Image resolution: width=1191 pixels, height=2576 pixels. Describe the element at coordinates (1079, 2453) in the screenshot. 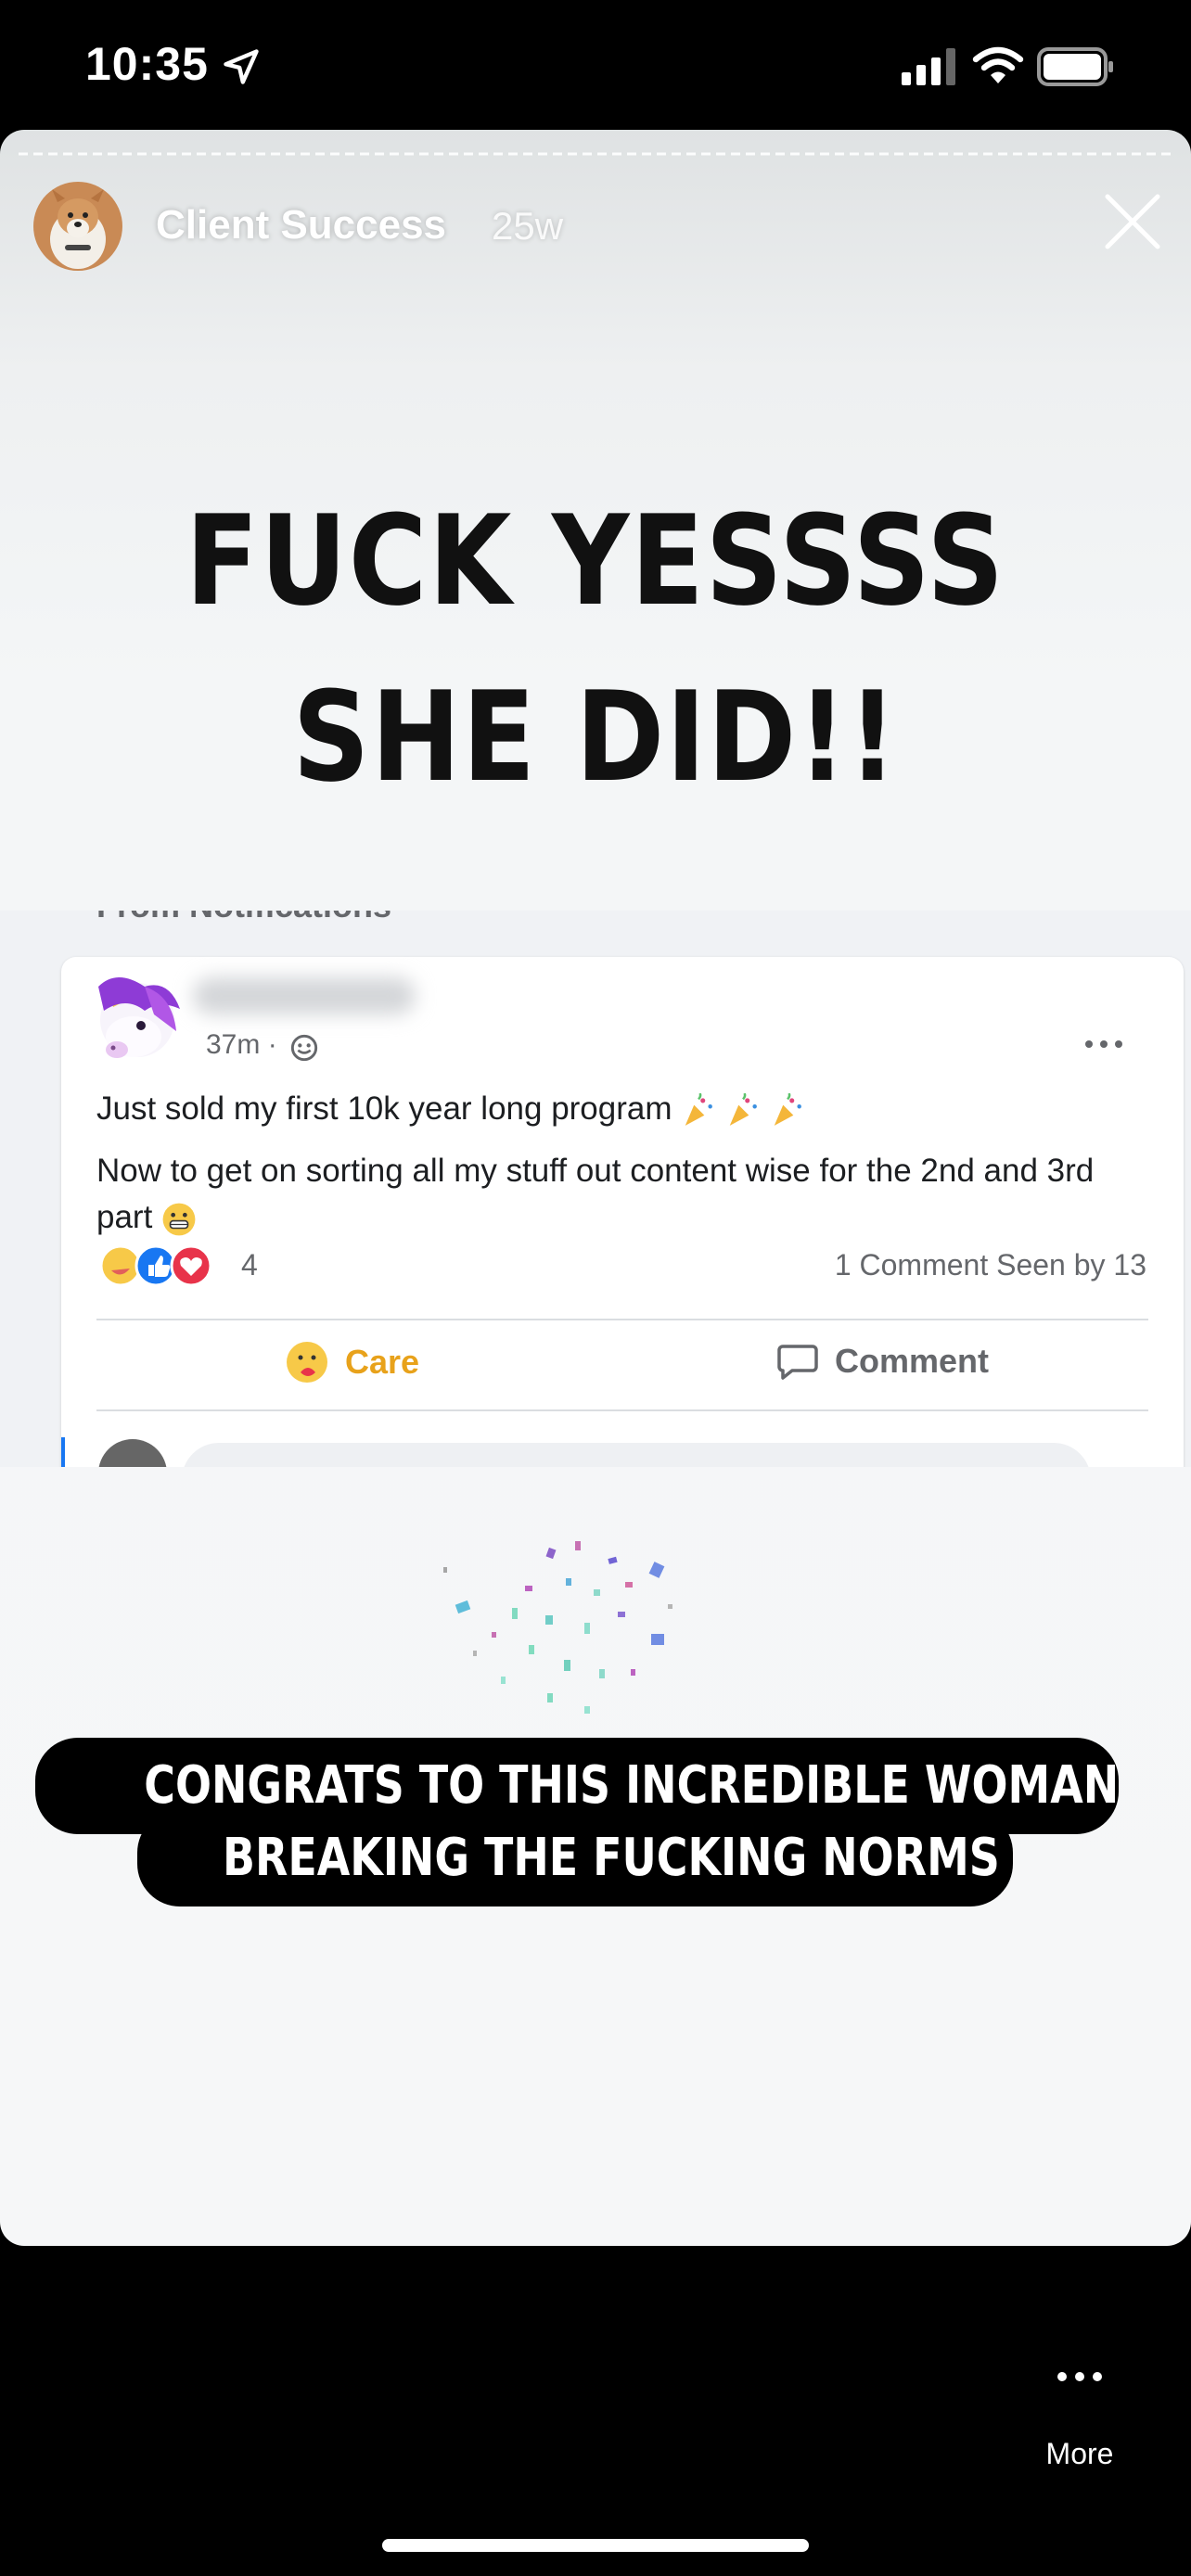

I see `more-label: More` at that location.